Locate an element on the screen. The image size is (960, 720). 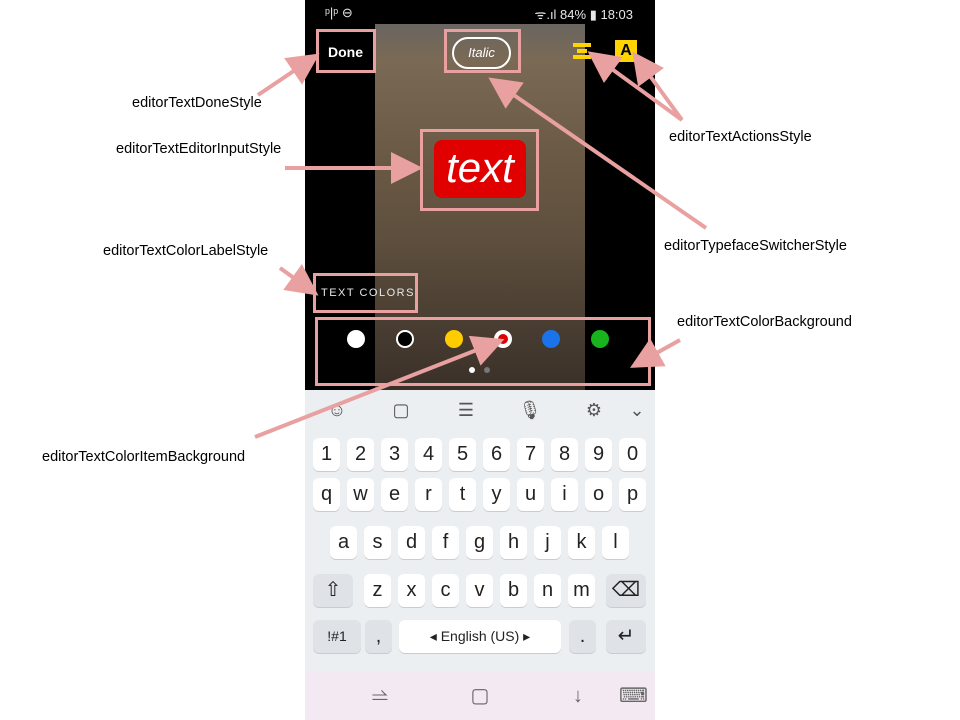
key-x: x is located at coordinates (411, 590).